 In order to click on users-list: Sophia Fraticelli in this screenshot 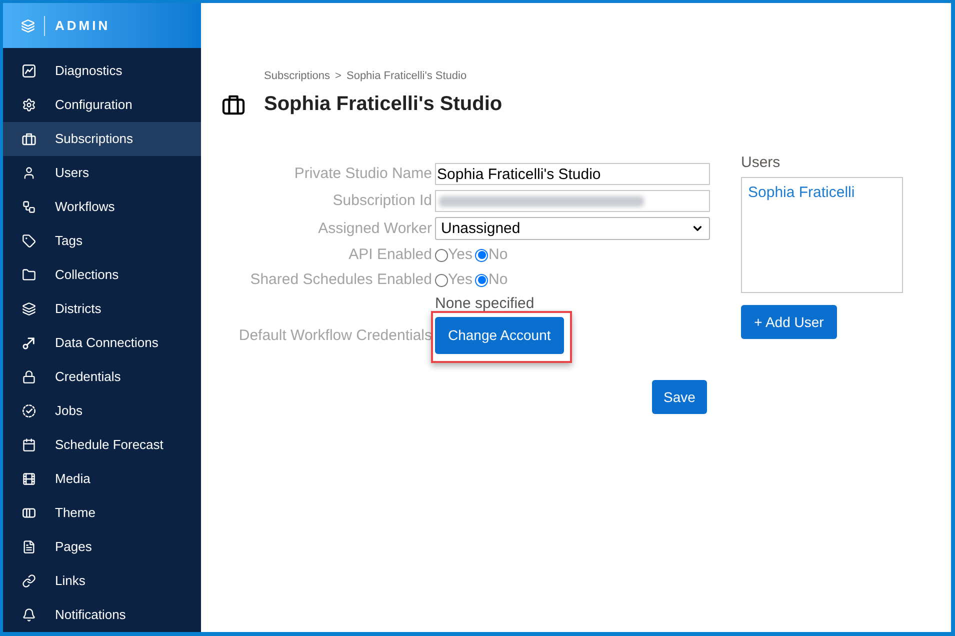, I will do `click(822, 235)`.